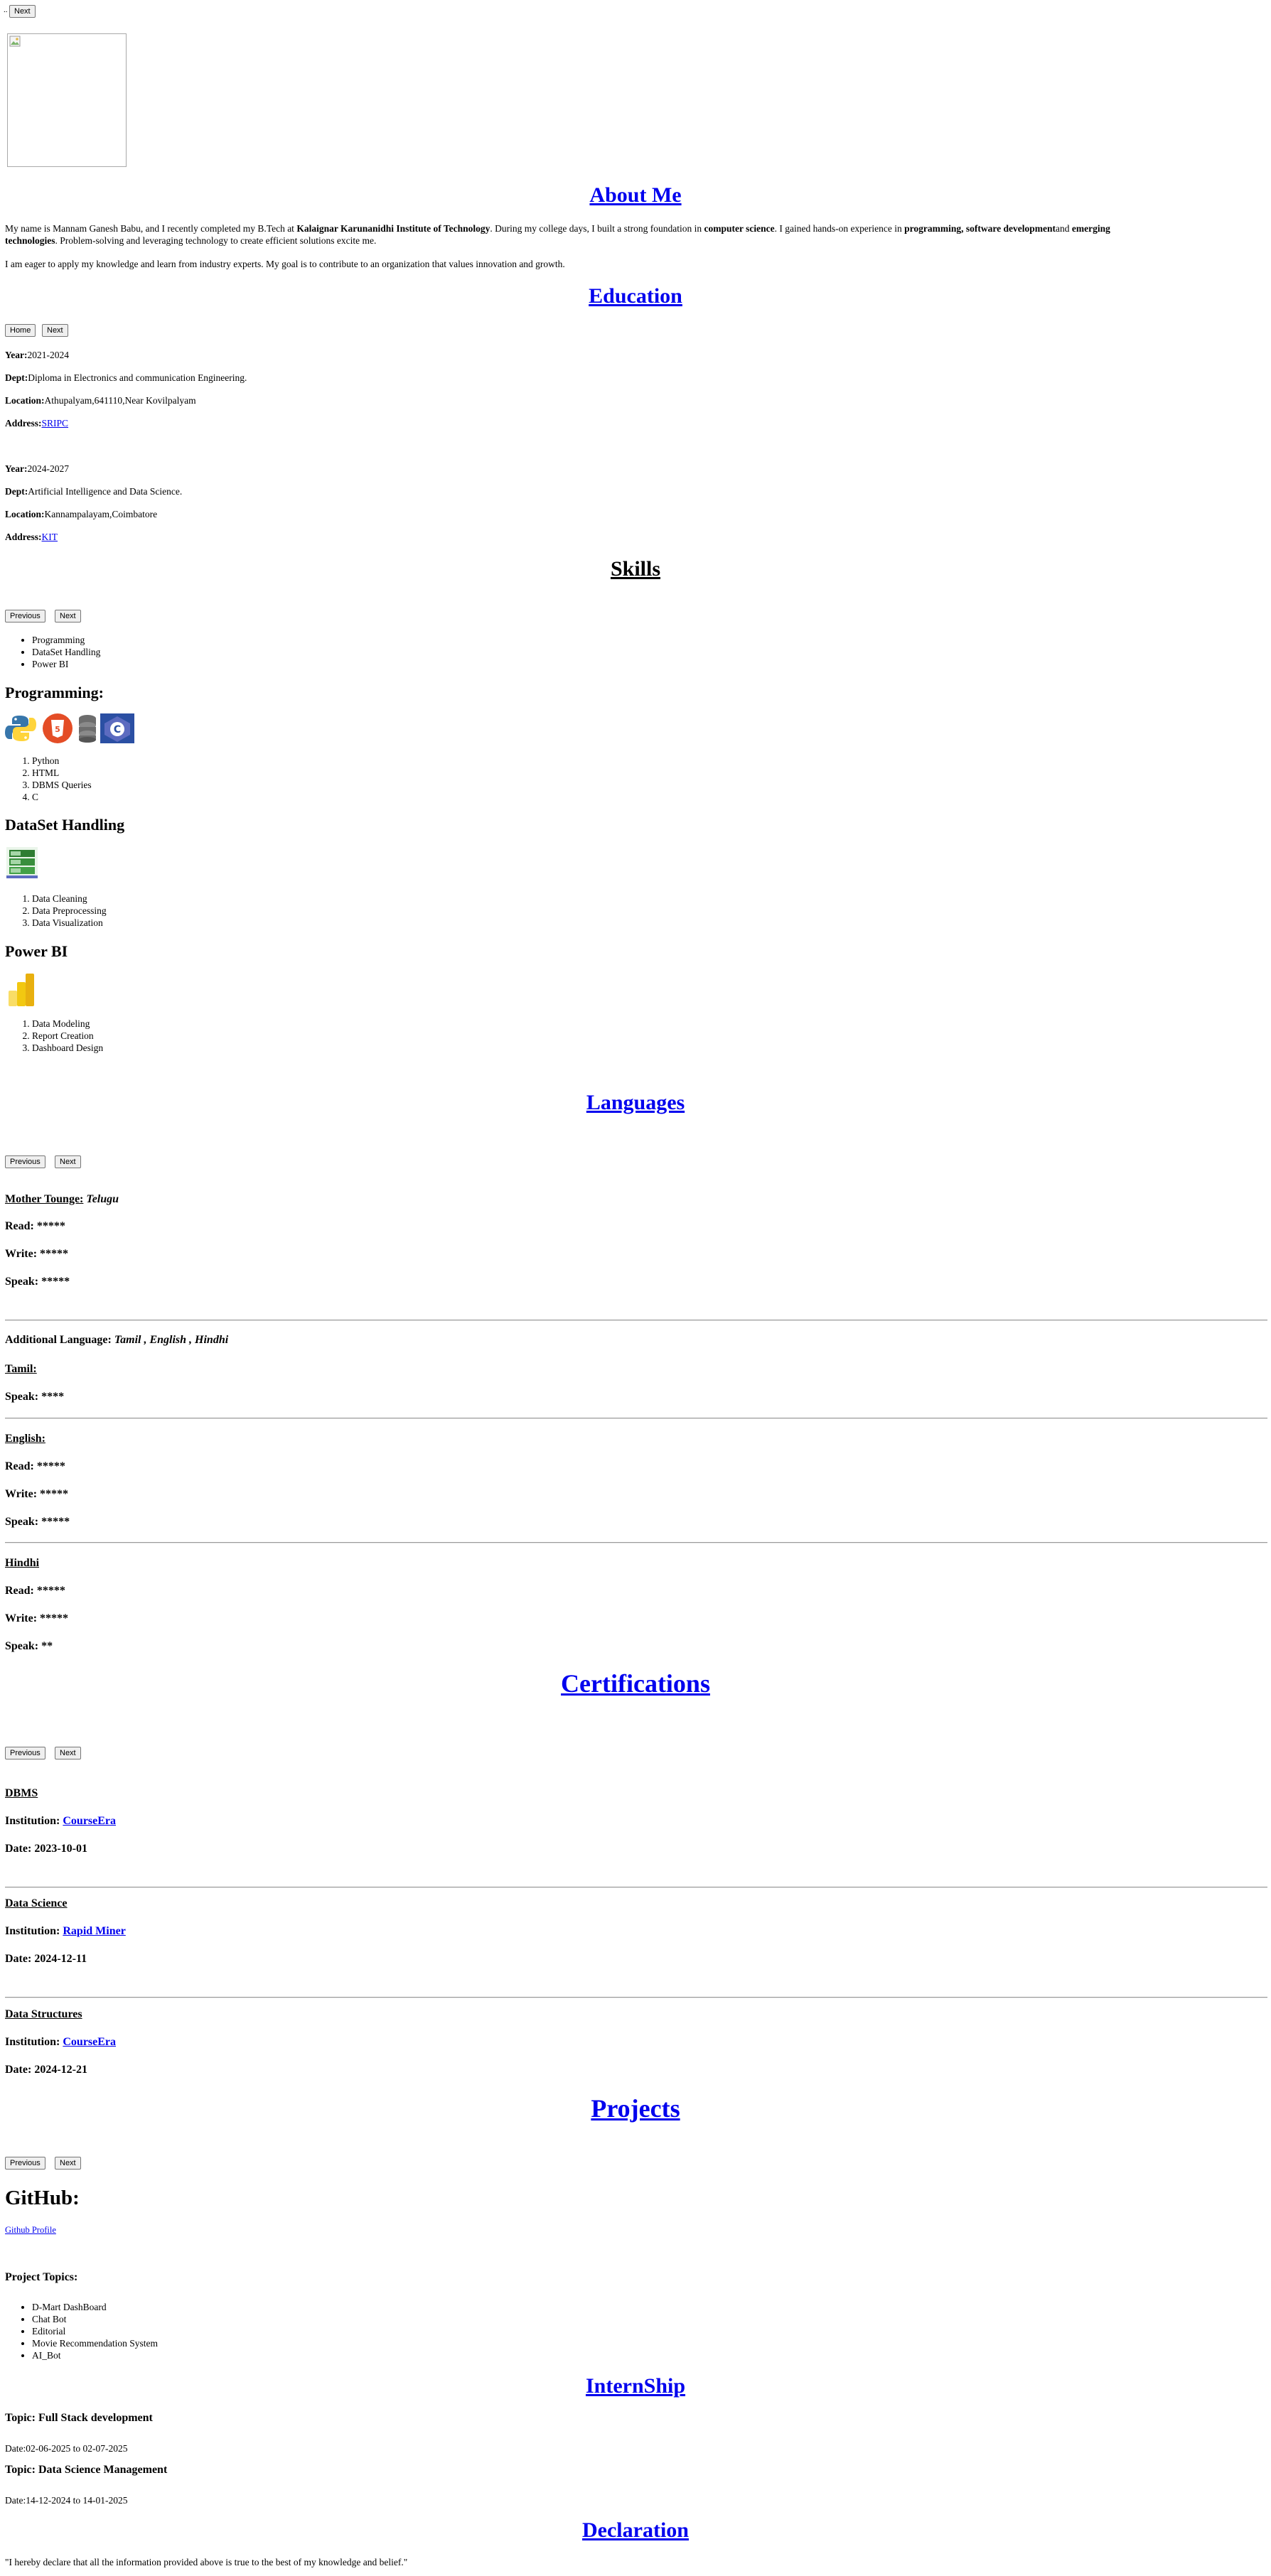  I want to click on list-item: Chat Bot, so click(95, 2319).